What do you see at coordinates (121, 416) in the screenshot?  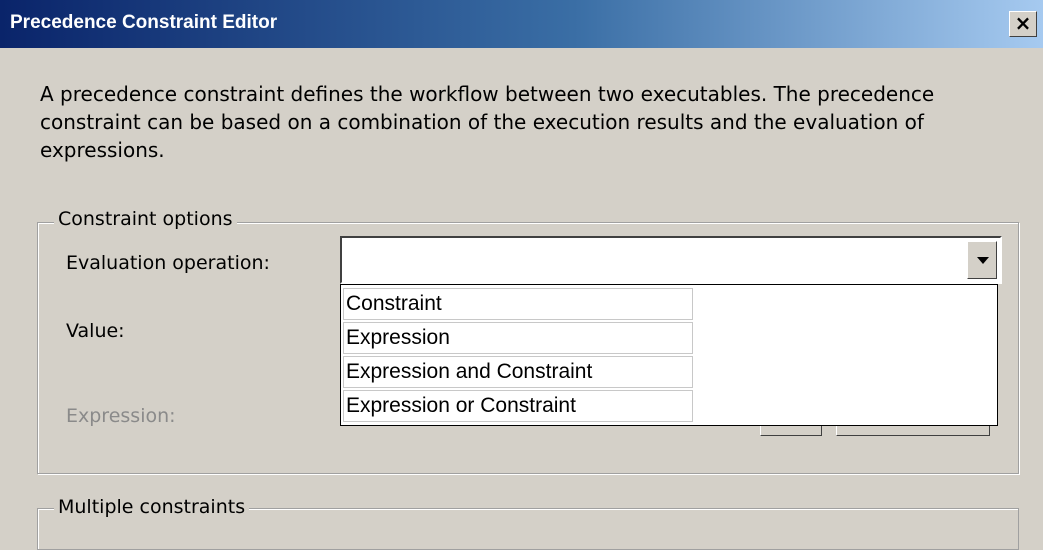 I see `expression-label: Expression:` at bounding box center [121, 416].